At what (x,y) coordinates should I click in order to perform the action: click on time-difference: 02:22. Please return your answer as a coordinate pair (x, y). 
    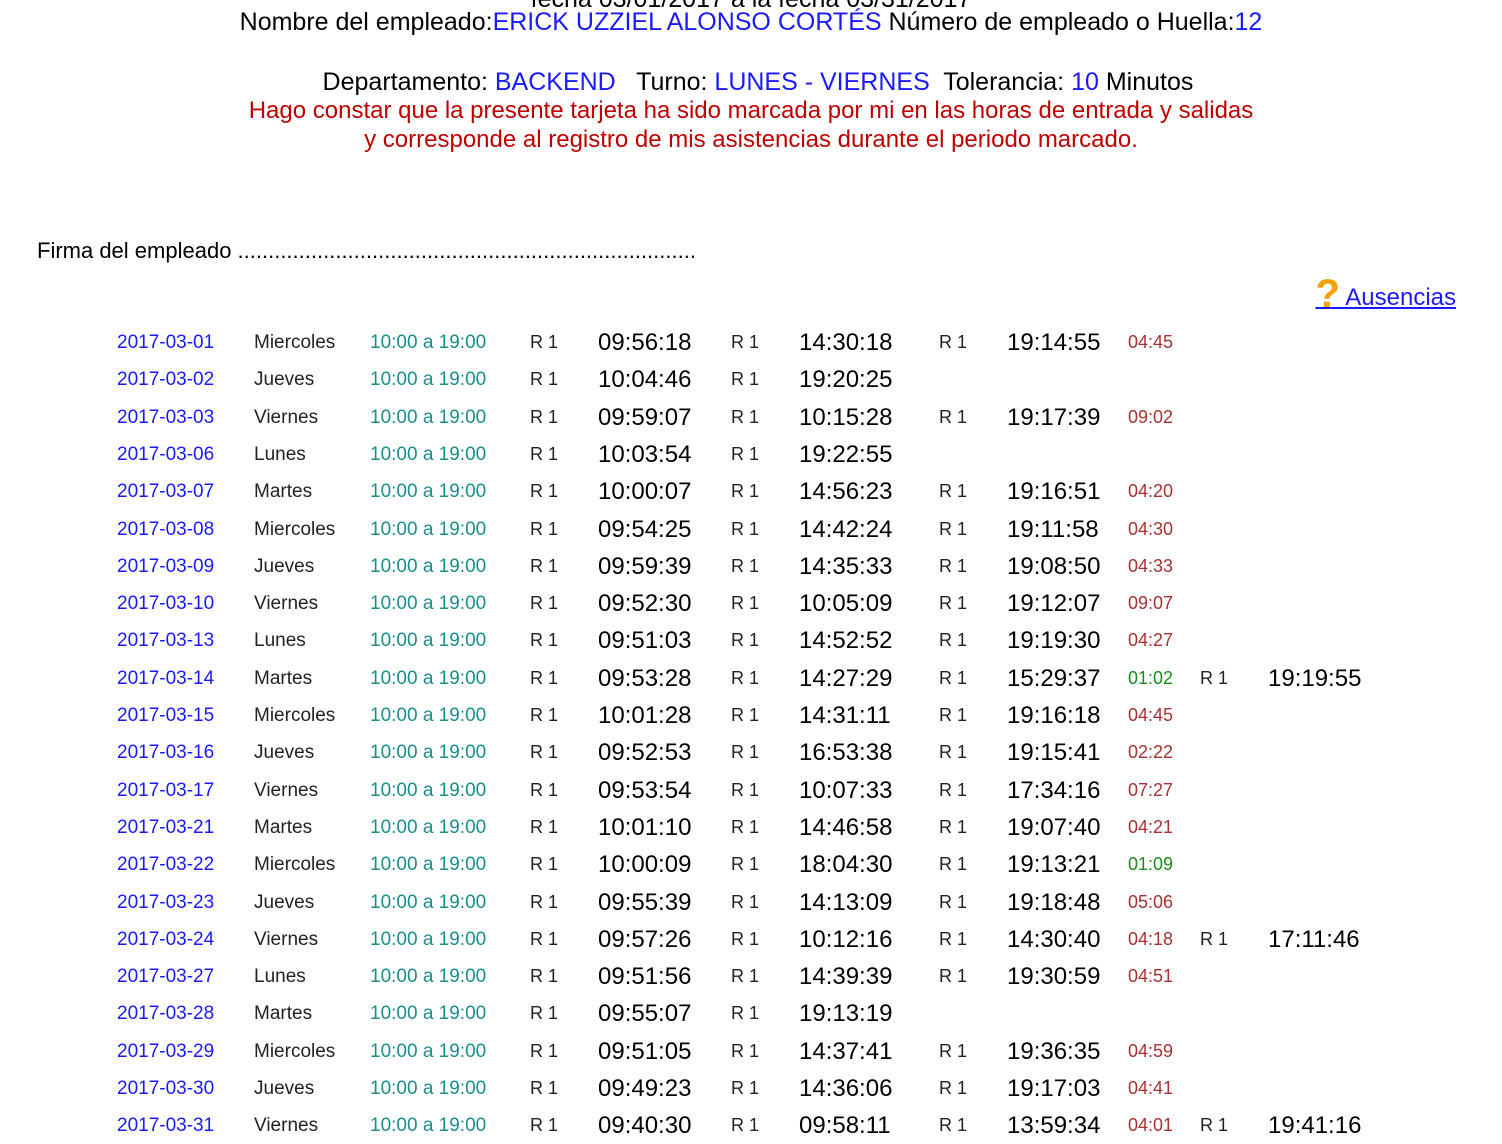
    Looking at the image, I should click on (1151, 752).